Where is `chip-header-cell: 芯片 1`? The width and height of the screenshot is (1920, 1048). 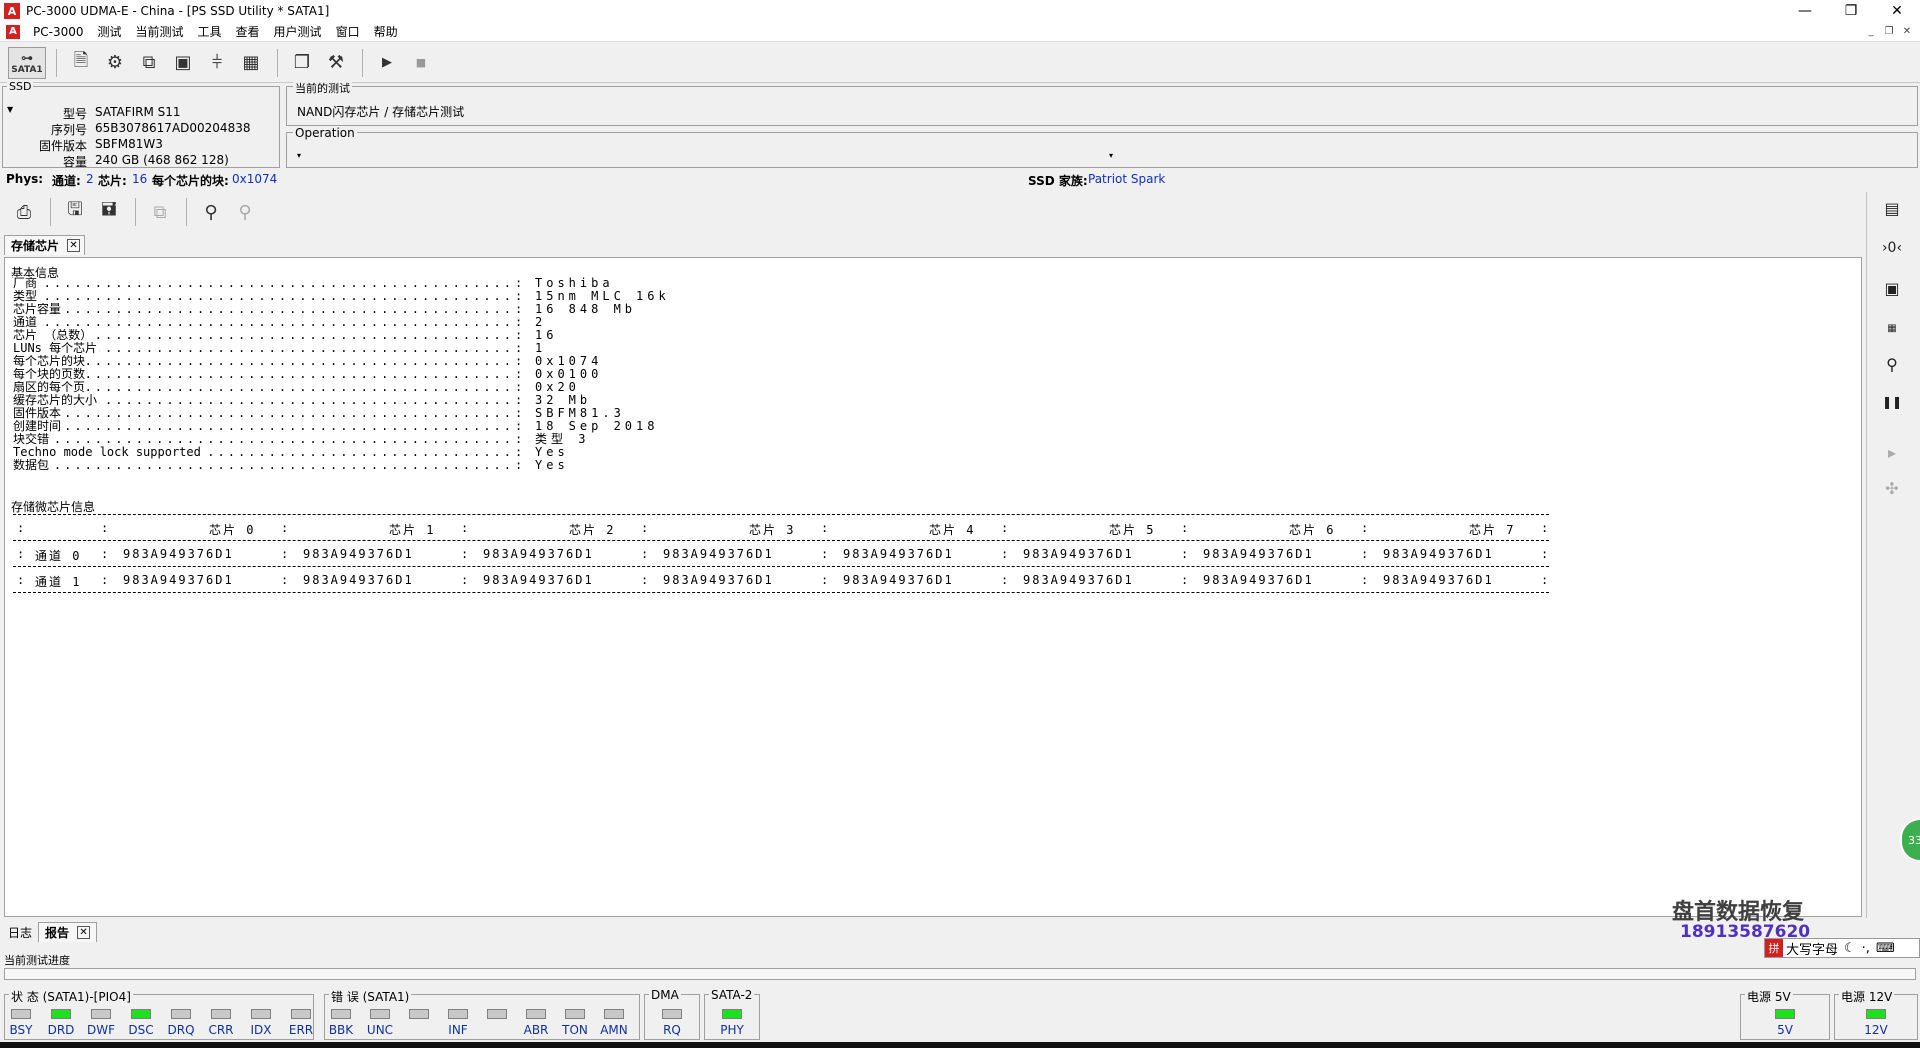
chip-header-cell: 芯片 1 is located at coordinates (412, 530).